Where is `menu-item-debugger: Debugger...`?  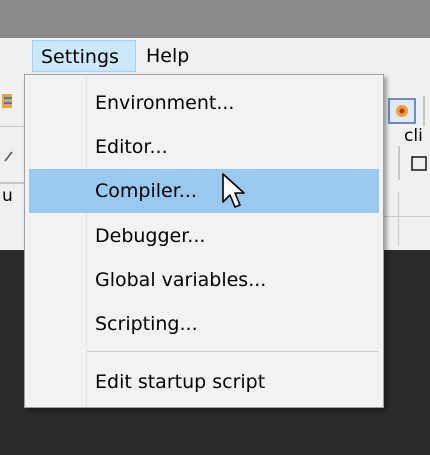 menu-item-debugger: Debugger... is located at coordinates (204, 236).